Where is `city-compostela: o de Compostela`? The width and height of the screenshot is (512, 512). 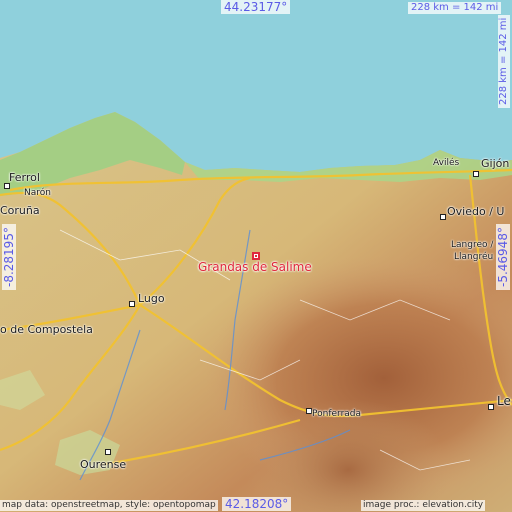 city-compostela: o de Compostela is located at coordinates (46, 329).